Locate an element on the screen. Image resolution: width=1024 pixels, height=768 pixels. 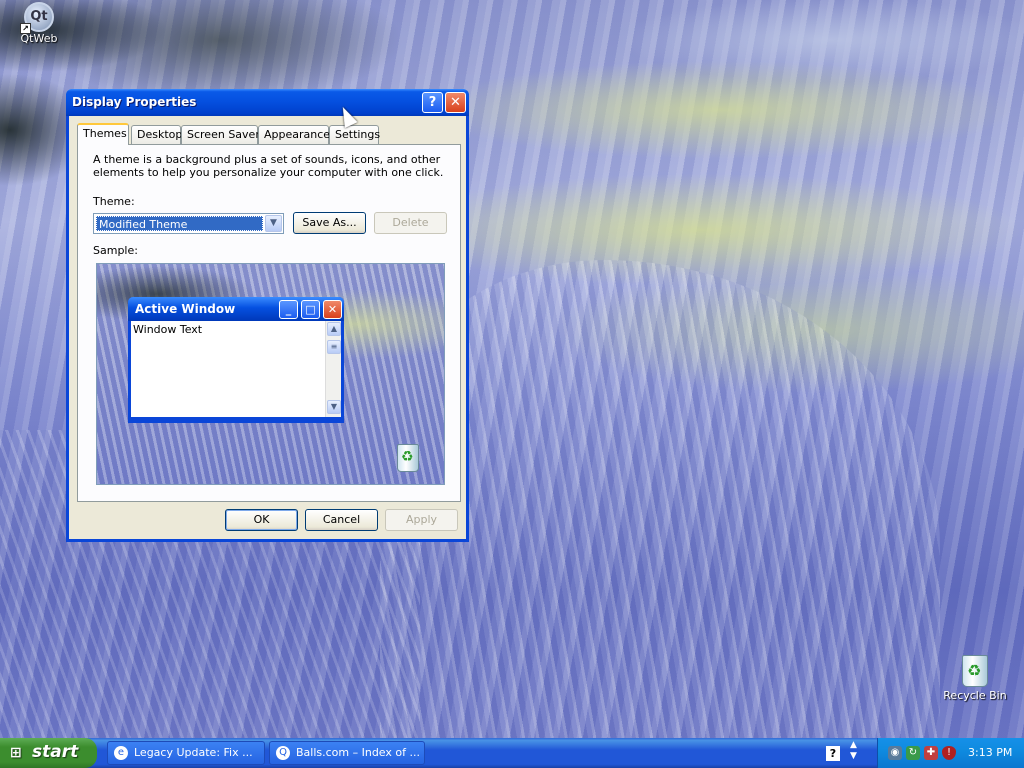
recycle-bin-icon is located at coordinates (975, 671).